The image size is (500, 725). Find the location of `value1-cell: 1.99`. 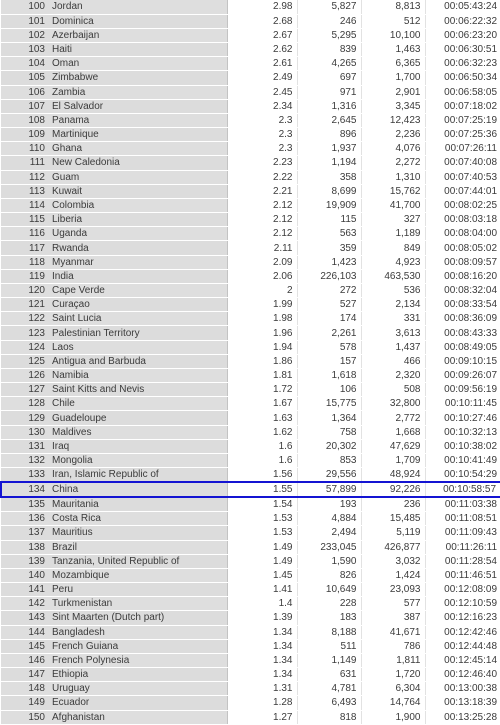

value1-cell: 1.99 is located at coordinates (262, 305).